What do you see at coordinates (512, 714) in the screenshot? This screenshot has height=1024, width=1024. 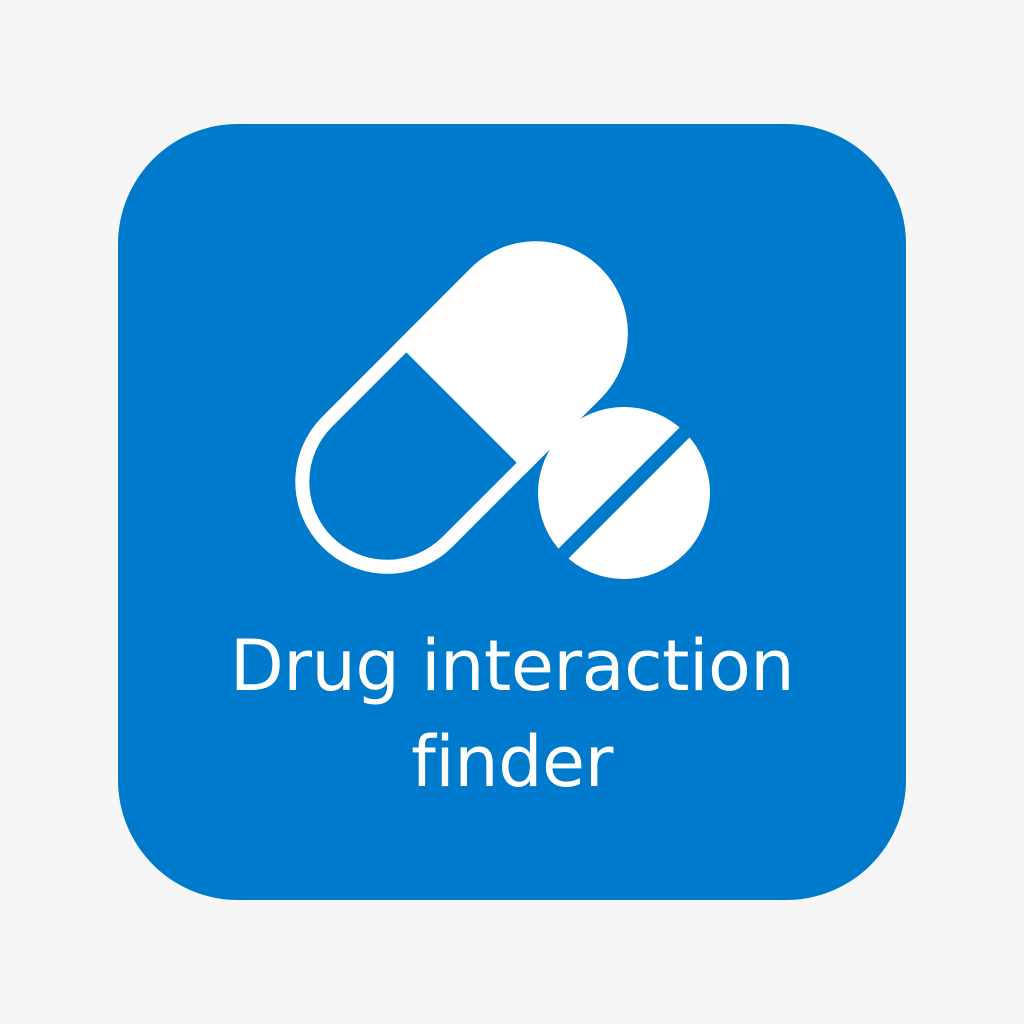 I see `app-label: Drug interaction finder` at bounding box center [512, 714].